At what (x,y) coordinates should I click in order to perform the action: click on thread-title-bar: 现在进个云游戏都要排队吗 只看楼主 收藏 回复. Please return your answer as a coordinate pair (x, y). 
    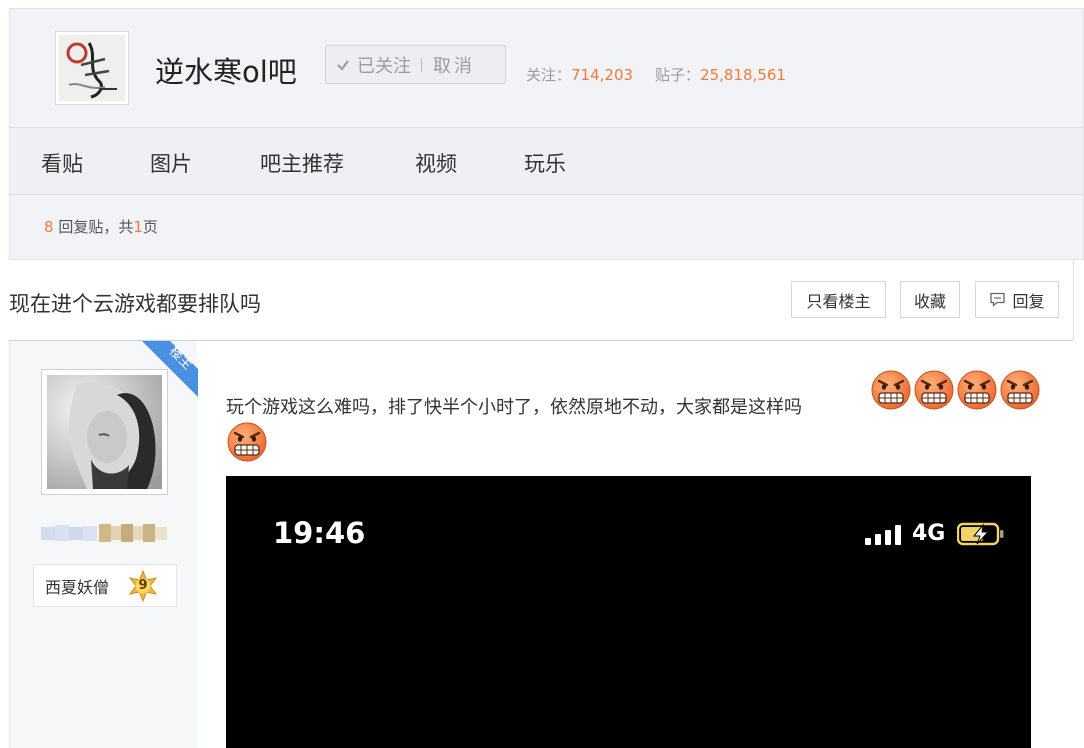
    Looking at the image, I should click on (541, 300).